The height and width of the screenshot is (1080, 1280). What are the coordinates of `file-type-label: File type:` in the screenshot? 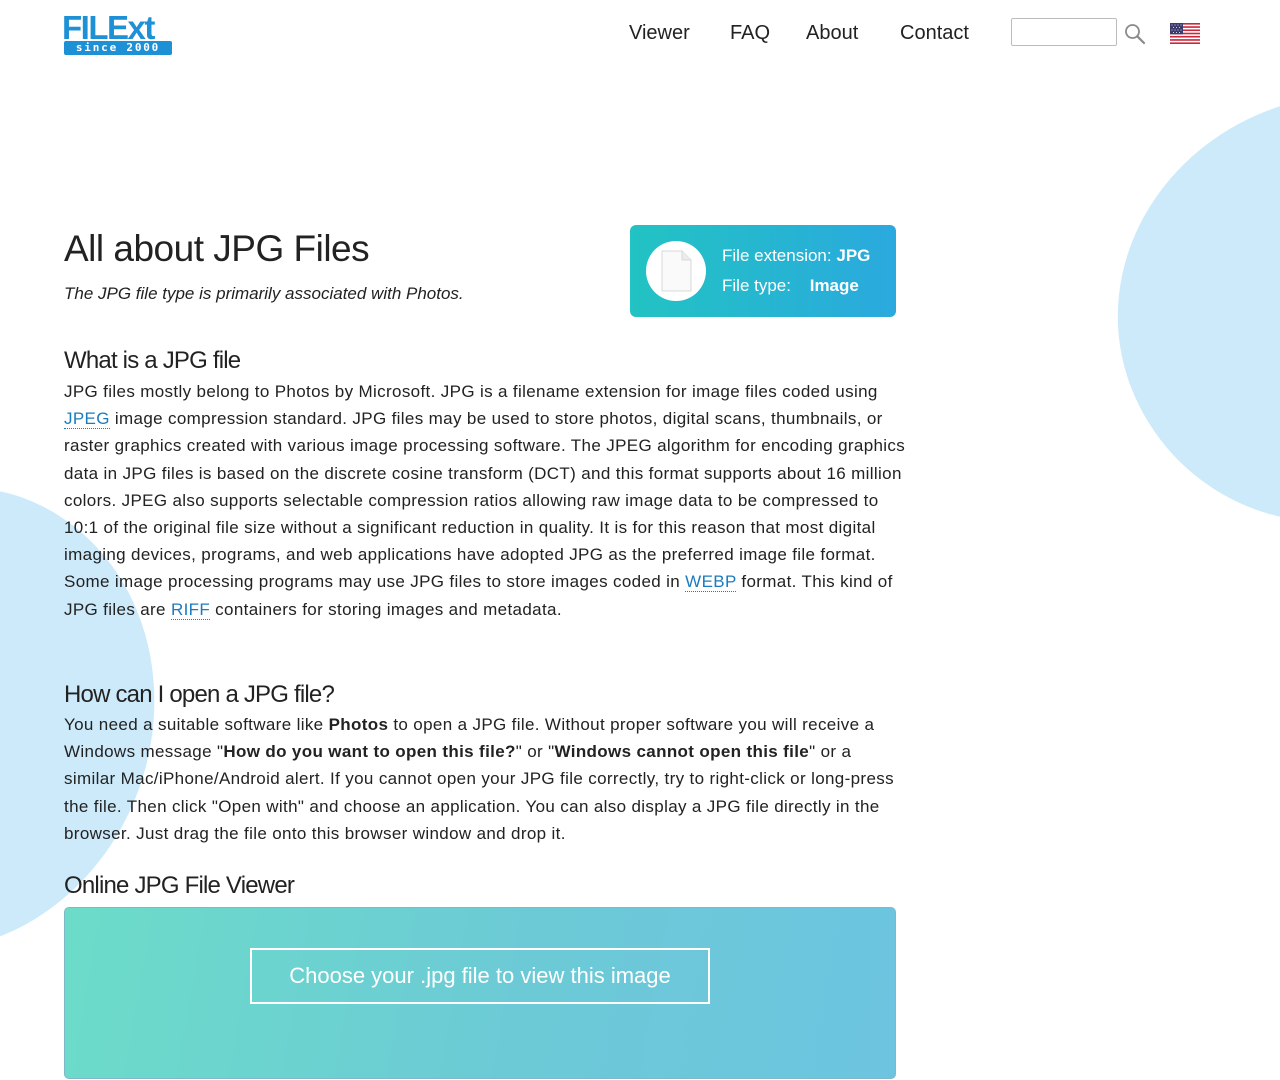 It's located at (756, 285).